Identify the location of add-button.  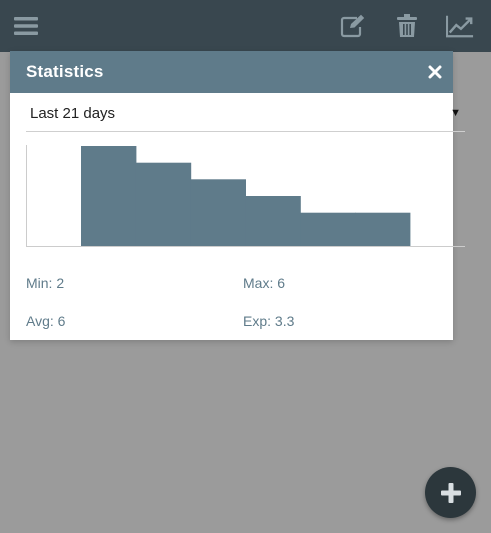
(450, 492).